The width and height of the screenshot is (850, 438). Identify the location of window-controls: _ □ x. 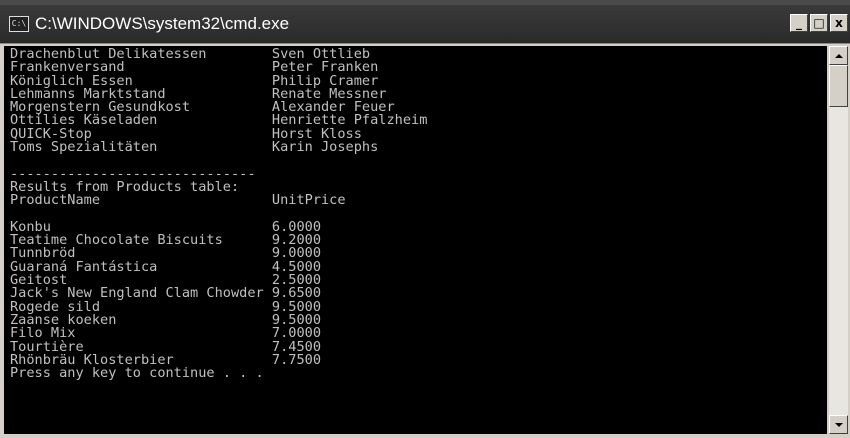
(819, 23).